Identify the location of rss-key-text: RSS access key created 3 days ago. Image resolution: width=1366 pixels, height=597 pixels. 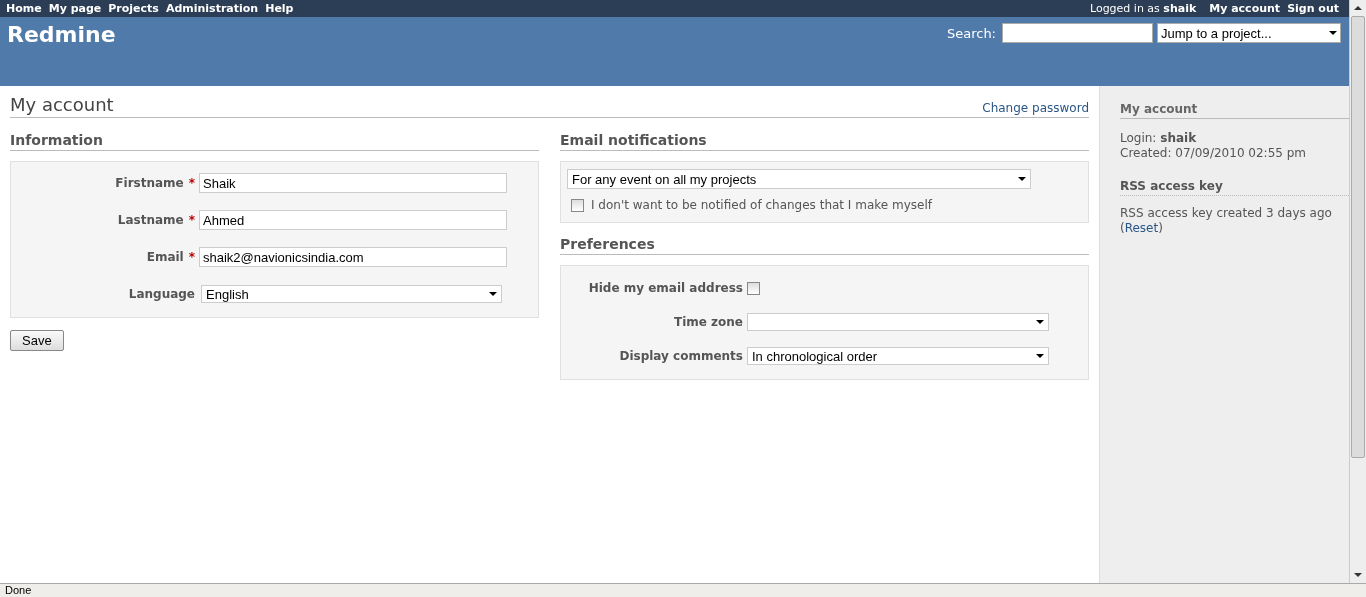
(1226, 213).